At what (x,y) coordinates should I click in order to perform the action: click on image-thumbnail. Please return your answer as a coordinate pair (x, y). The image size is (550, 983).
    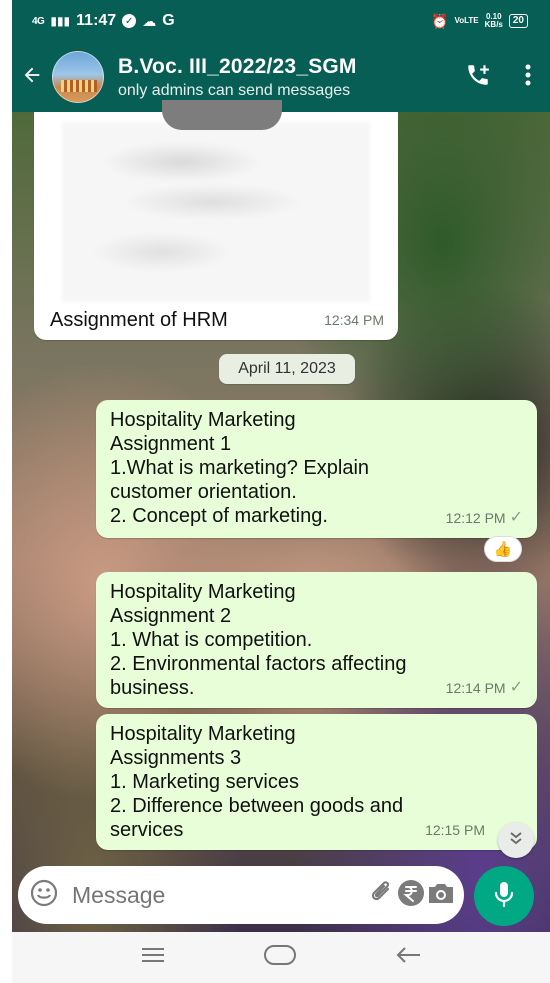
    Looking at the image, I should click on (216, 212).